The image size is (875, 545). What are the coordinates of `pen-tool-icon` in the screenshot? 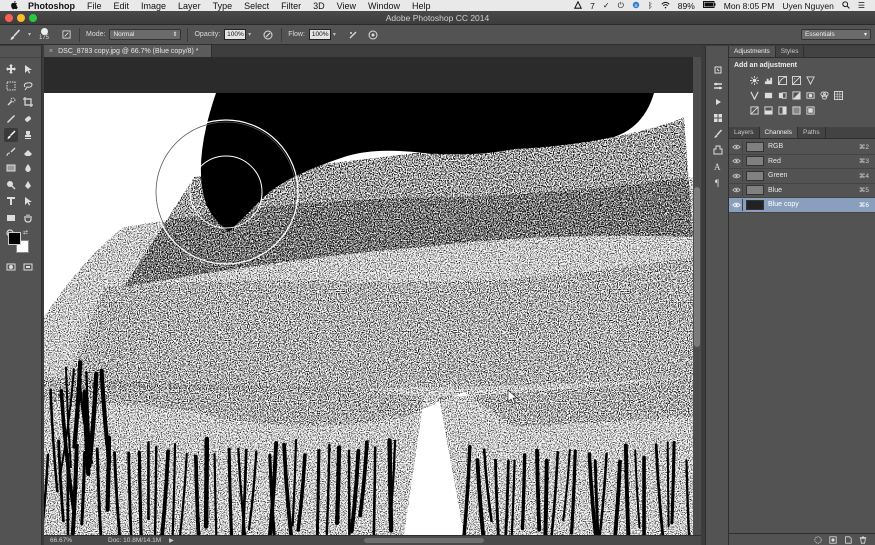 It's located at (28, 185).